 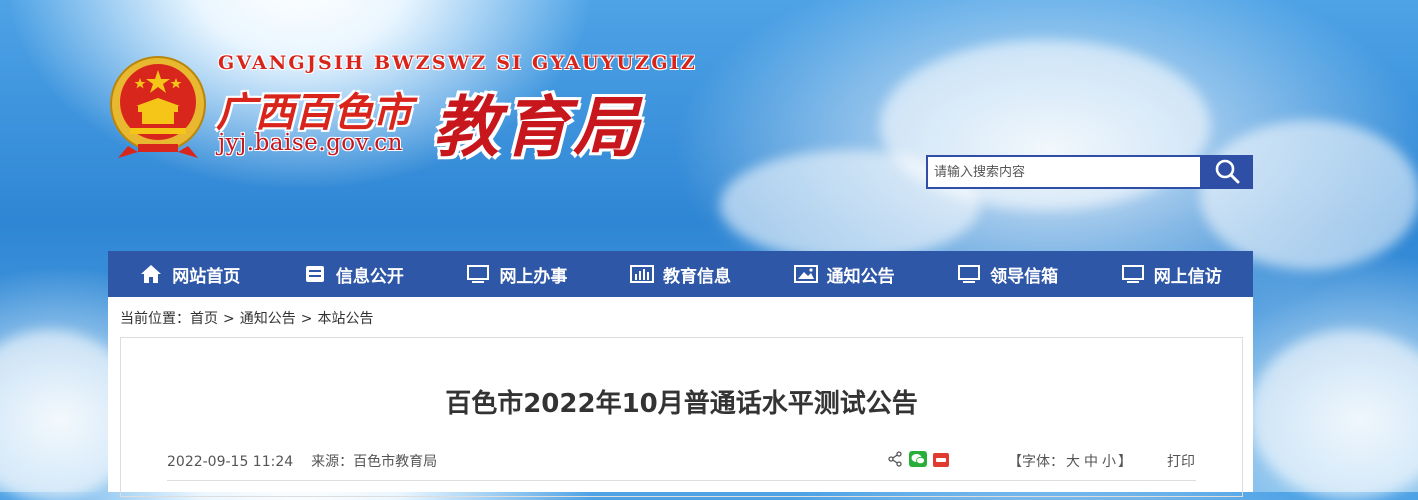 I want to click on wechat-share-icon, so click(x=918, y=461).